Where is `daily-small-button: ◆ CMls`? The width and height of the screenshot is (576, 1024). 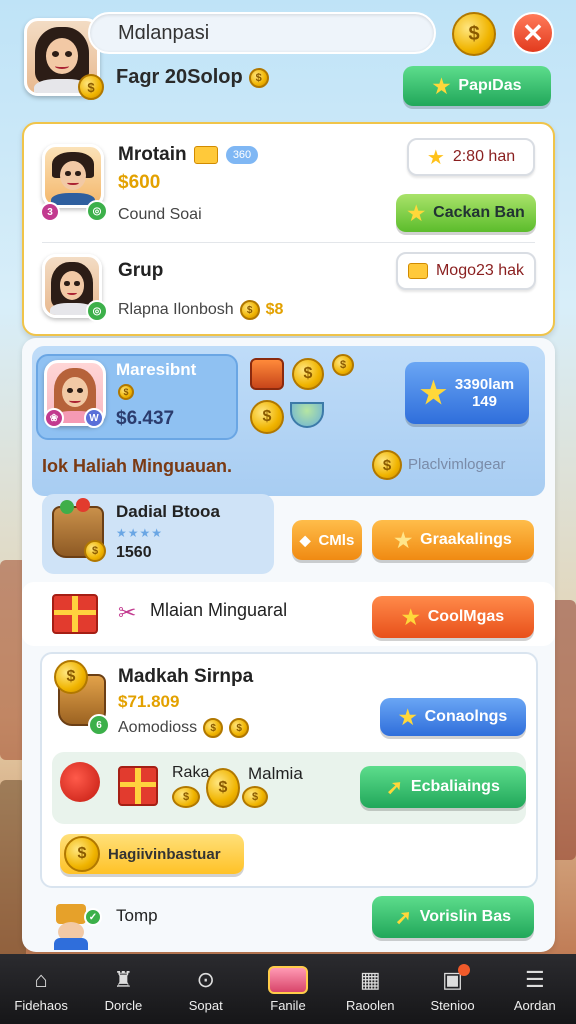 daily-small-button: ◆ CMls is located at coordinates (327, 540).